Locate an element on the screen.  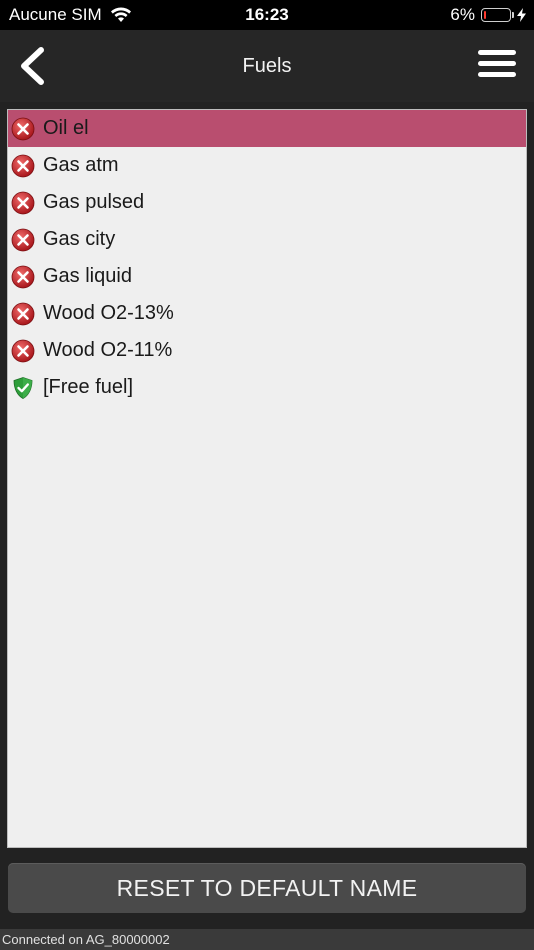
fuel-label: Gas city is located at coordinates (79, 239).